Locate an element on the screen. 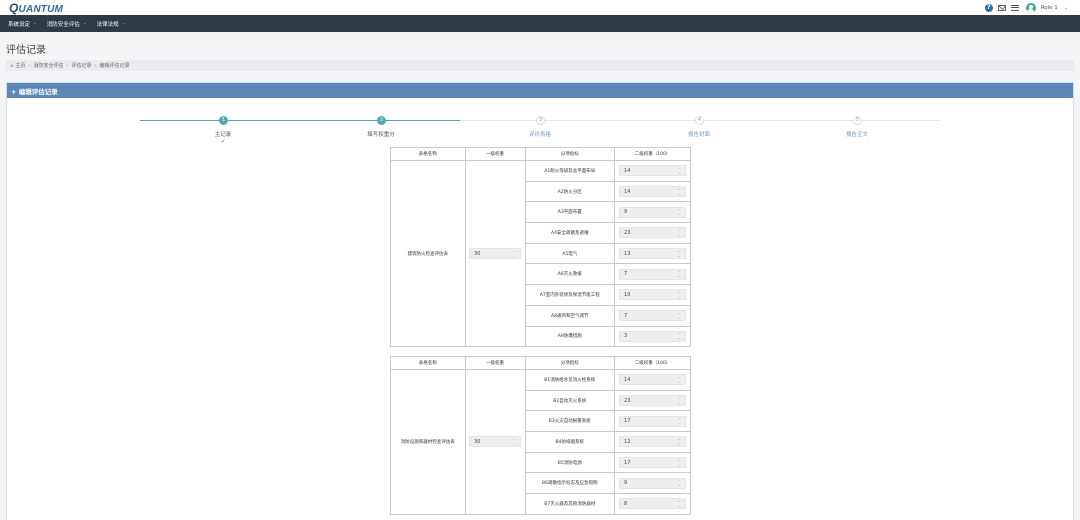  level2-cell: 7 ⌃ ⌄ is located at coordinates (652, 274).